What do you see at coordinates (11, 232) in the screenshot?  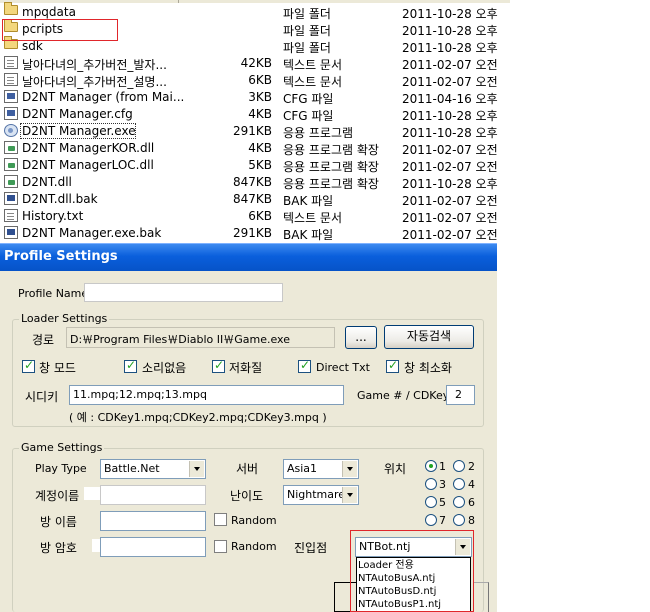 I see `bak-file-icon` at bounding box center [11, 232].